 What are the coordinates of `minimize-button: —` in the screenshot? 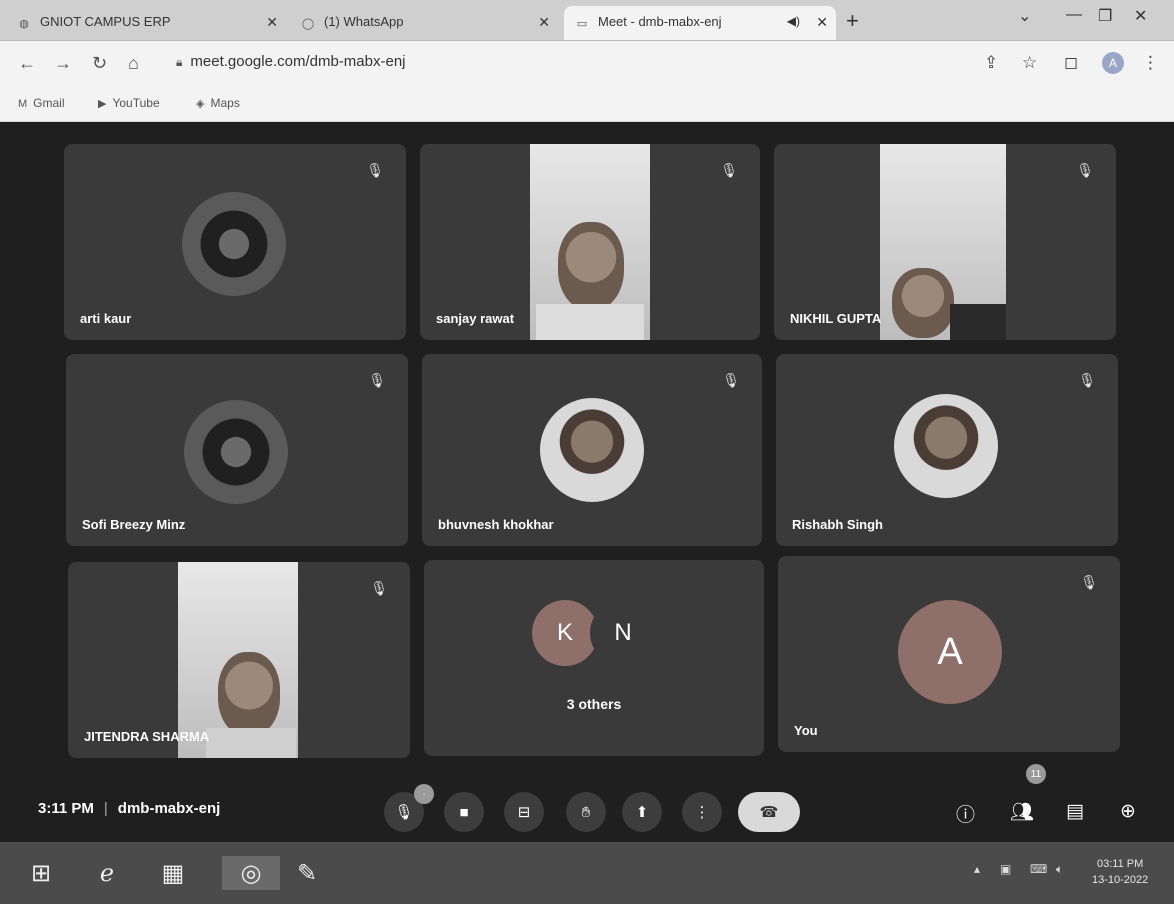 It's located at (1074, 15).